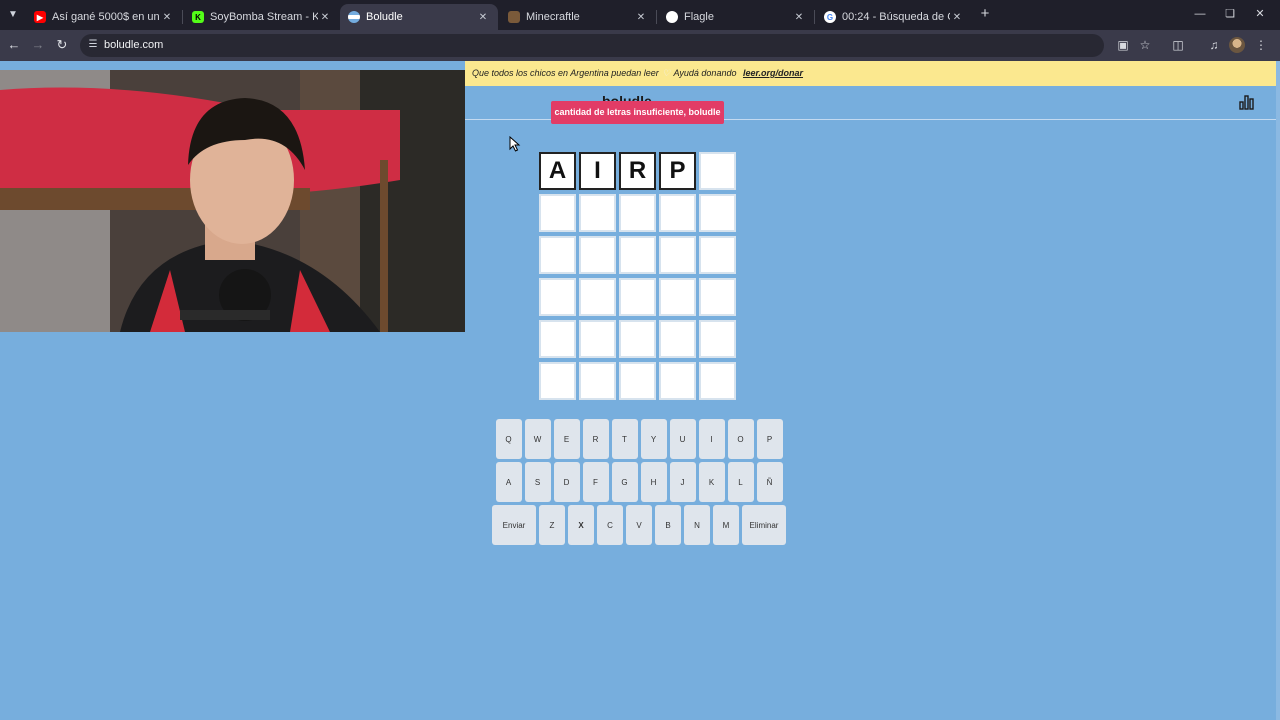  What do you see at coordinates (682, 439) in the screenshot?
I see `key-u: U` at bounding box center [682, 439].